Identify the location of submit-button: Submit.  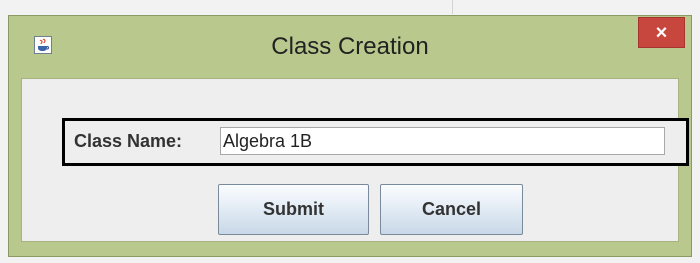
(293, 209).